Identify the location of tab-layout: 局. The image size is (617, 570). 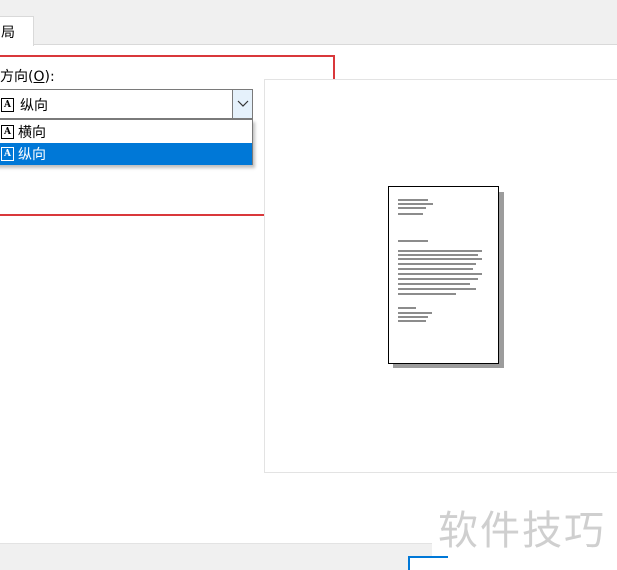
(17, 31).